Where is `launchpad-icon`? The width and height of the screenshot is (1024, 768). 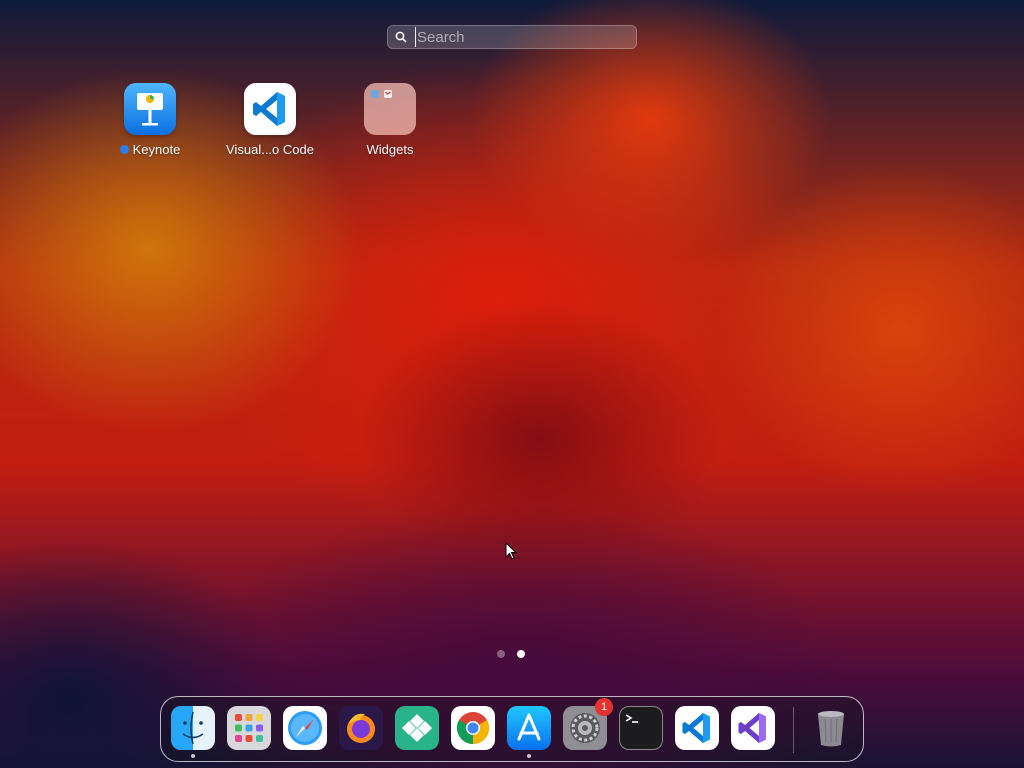 launchpad-icon is located at coordinates (249, 728).